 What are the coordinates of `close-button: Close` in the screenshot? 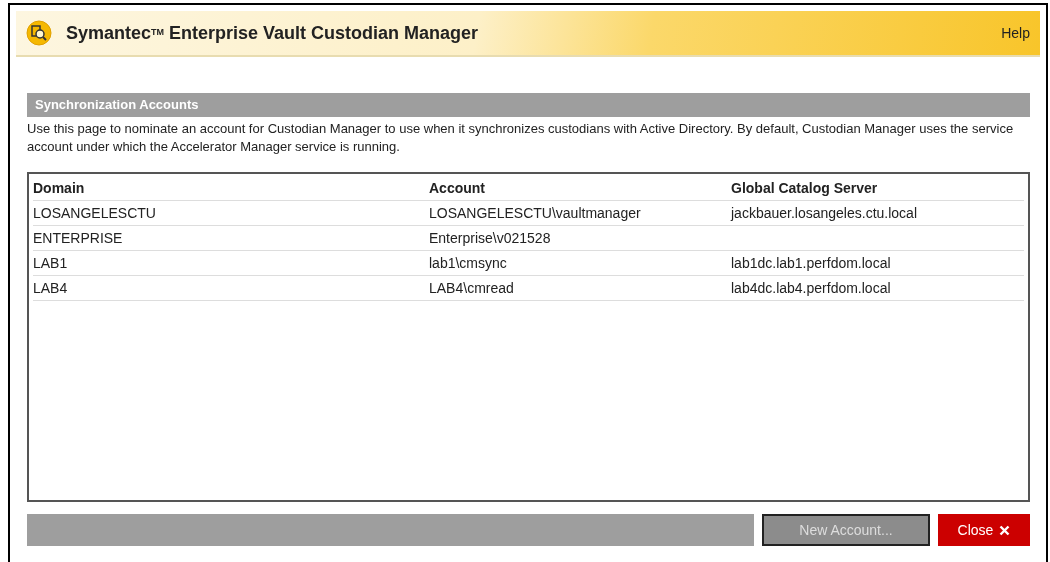 It's located at (984, 530).